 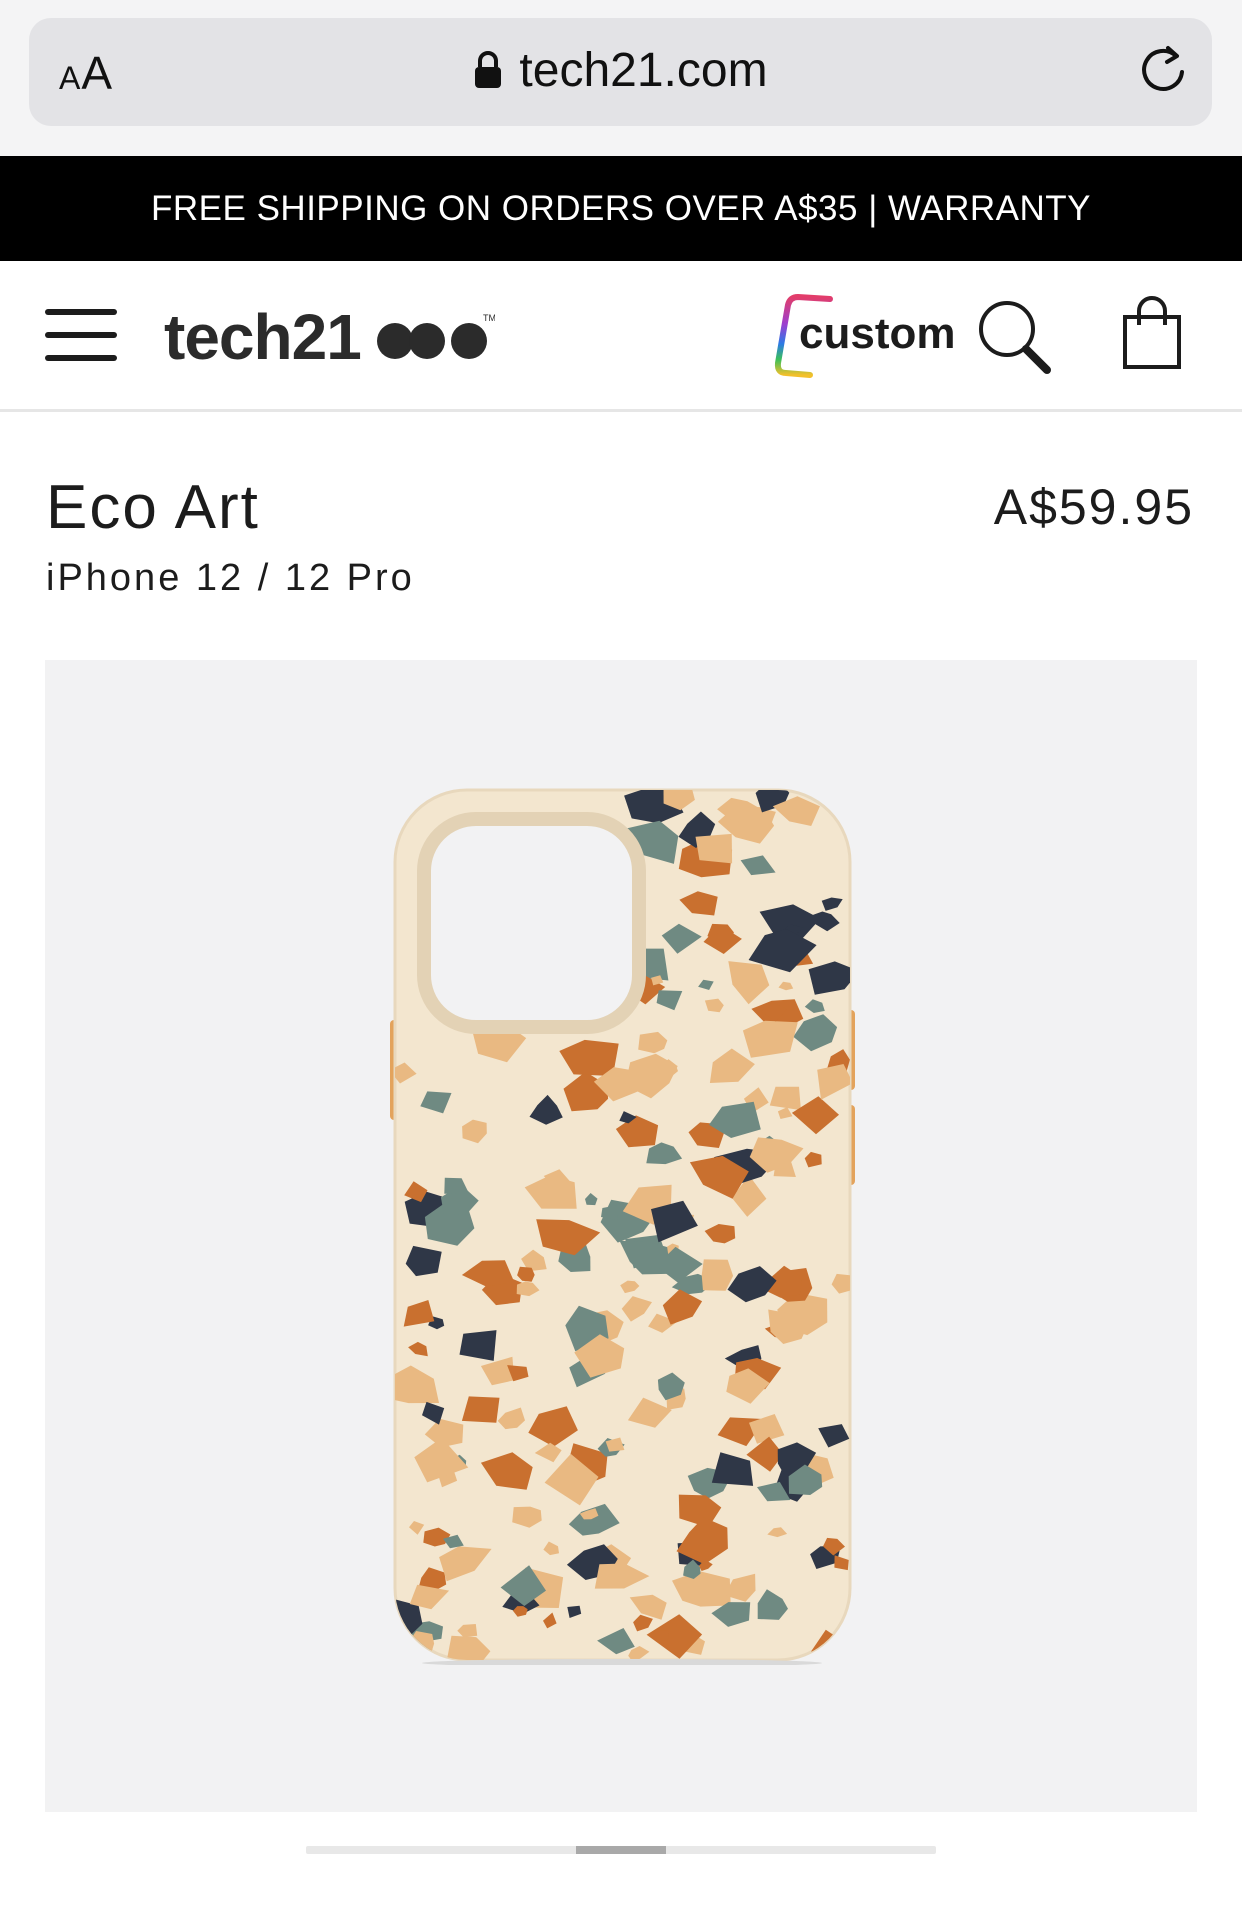 I want to click on shopping-bag-icon, so click(x=1152, y=333).